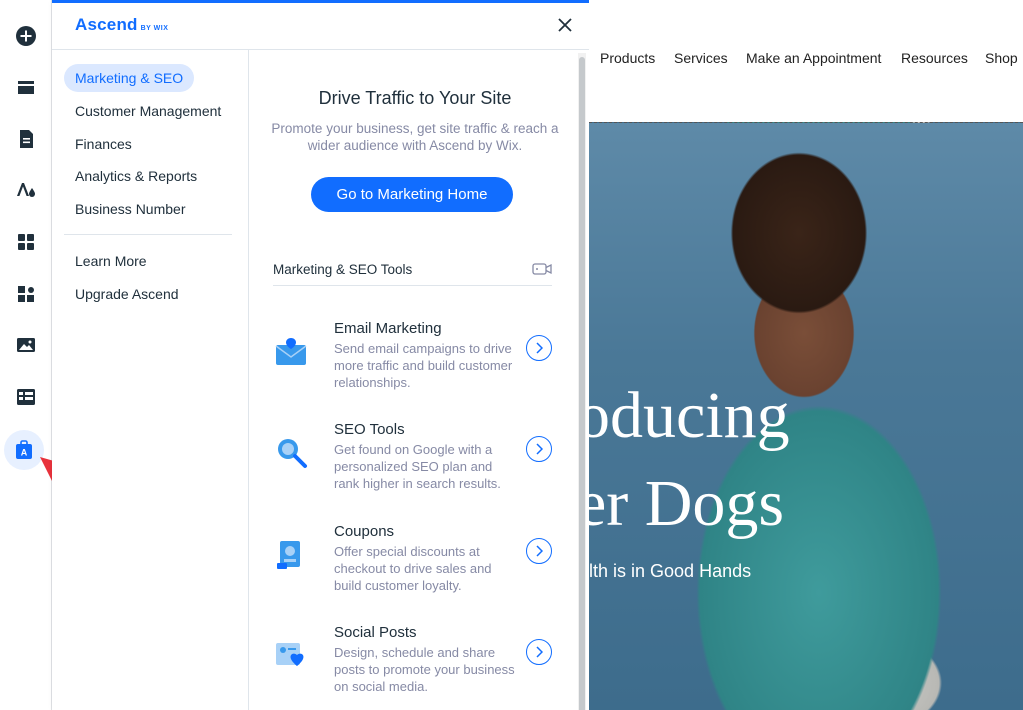 The image size is (1023, 710). I want to click on add-elements-button, so click(26, 36).